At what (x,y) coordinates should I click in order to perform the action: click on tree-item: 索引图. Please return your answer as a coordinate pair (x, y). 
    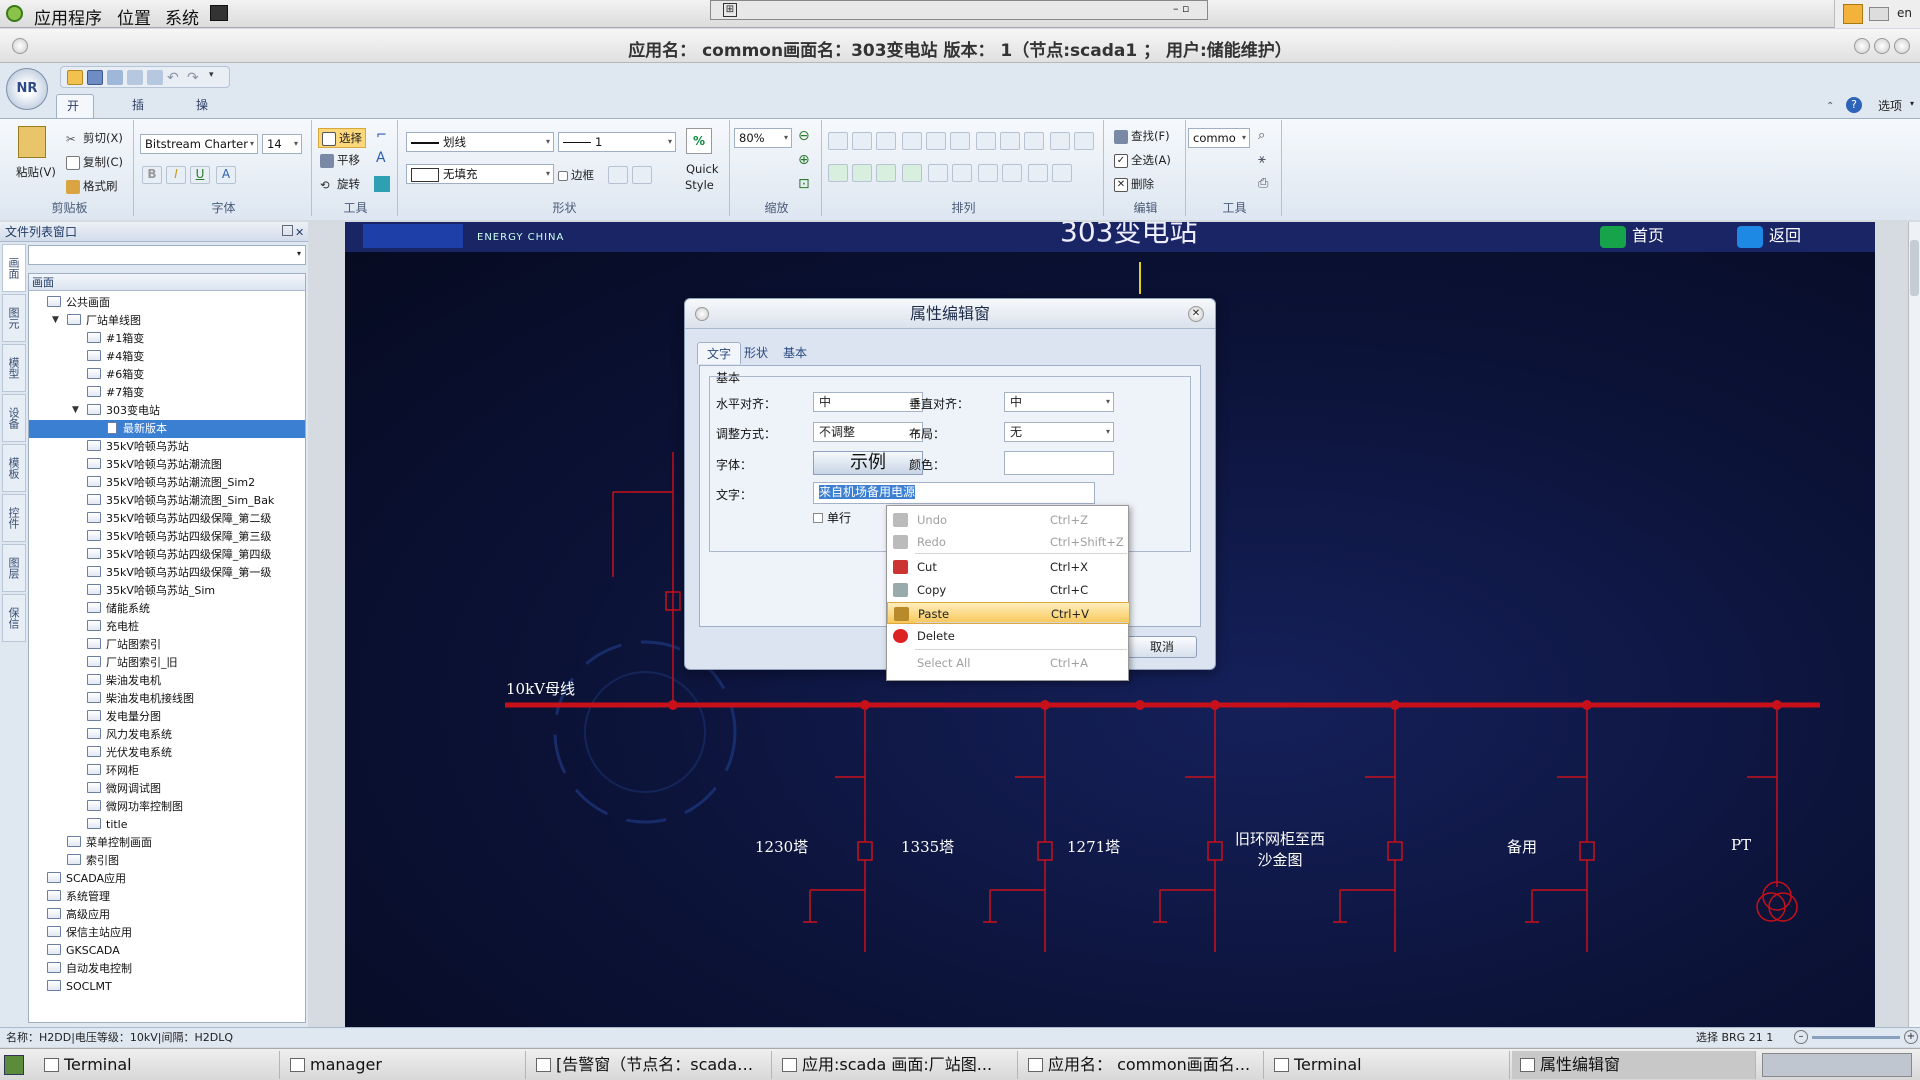
    Looking at the image, I should click on (93, 861).